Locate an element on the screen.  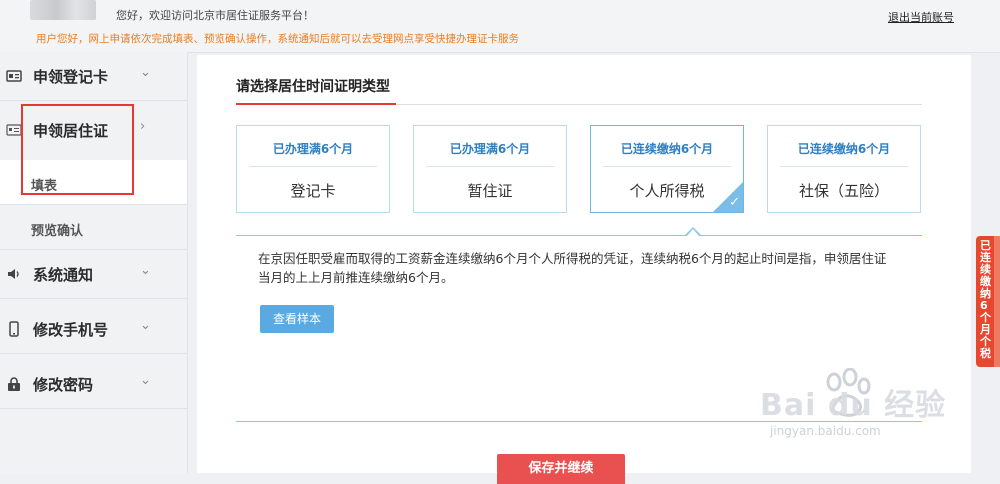
option-card-register-card: 已办理满6个月 登记卡 is located at coordinates (313, 169).